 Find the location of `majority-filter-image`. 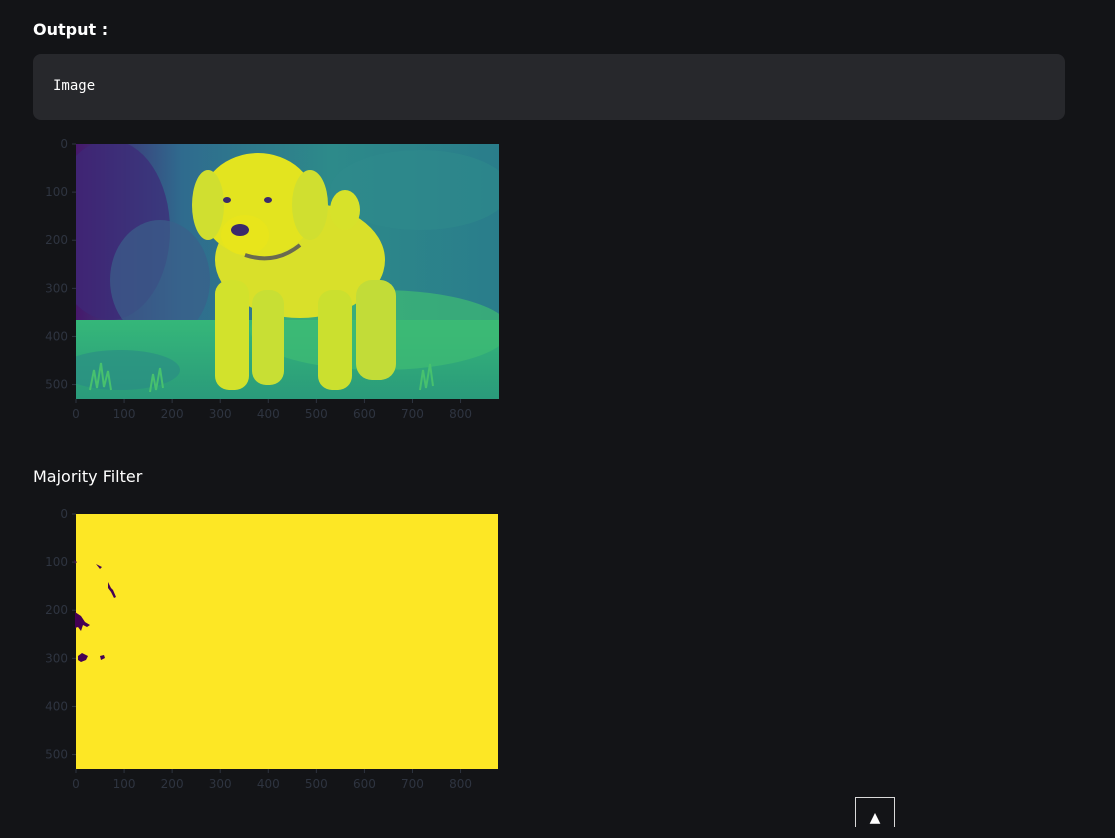

majority-filter-image is located at coordinates (286, 641).